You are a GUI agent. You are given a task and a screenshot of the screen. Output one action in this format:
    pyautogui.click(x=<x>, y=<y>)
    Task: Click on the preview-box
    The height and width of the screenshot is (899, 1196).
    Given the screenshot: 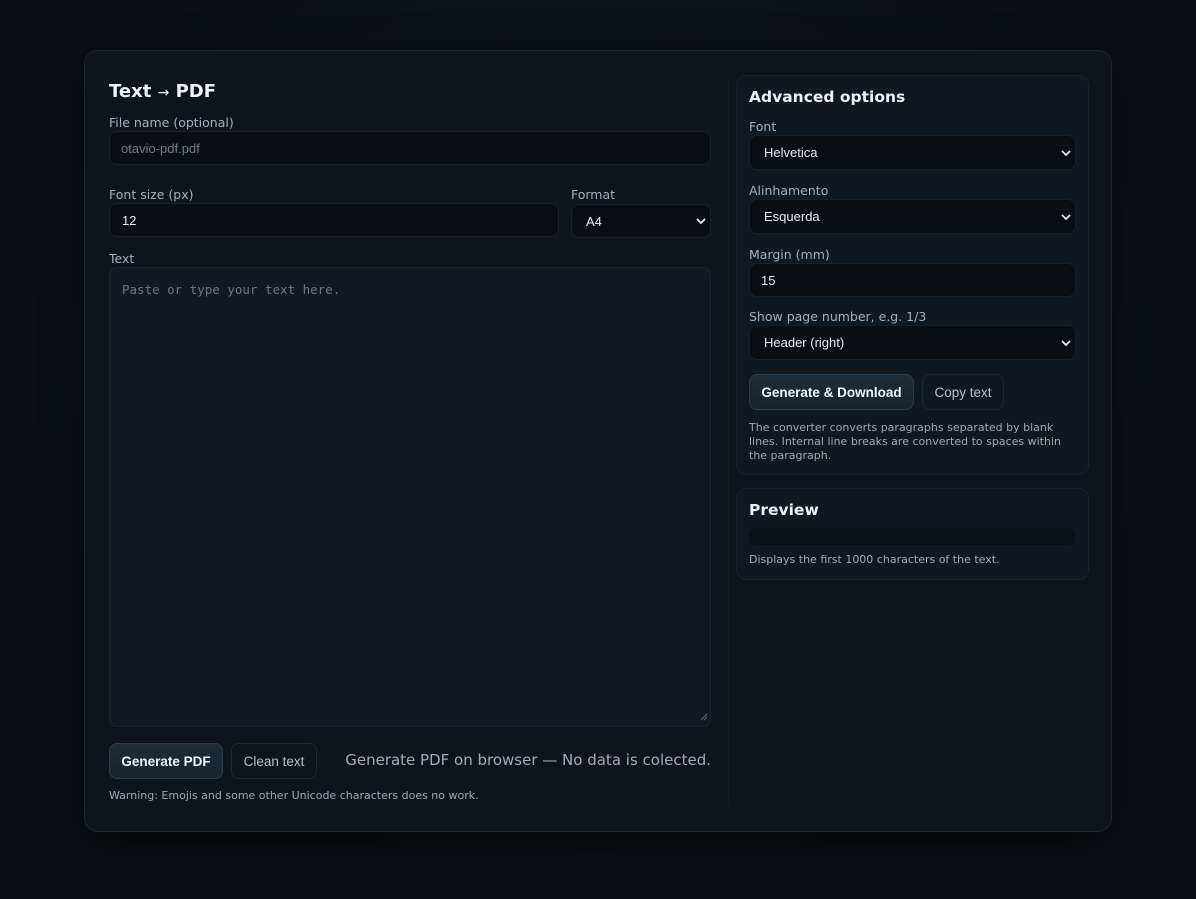 What is the action you would take?
    pyautogui.click(x=912, y=536)
    